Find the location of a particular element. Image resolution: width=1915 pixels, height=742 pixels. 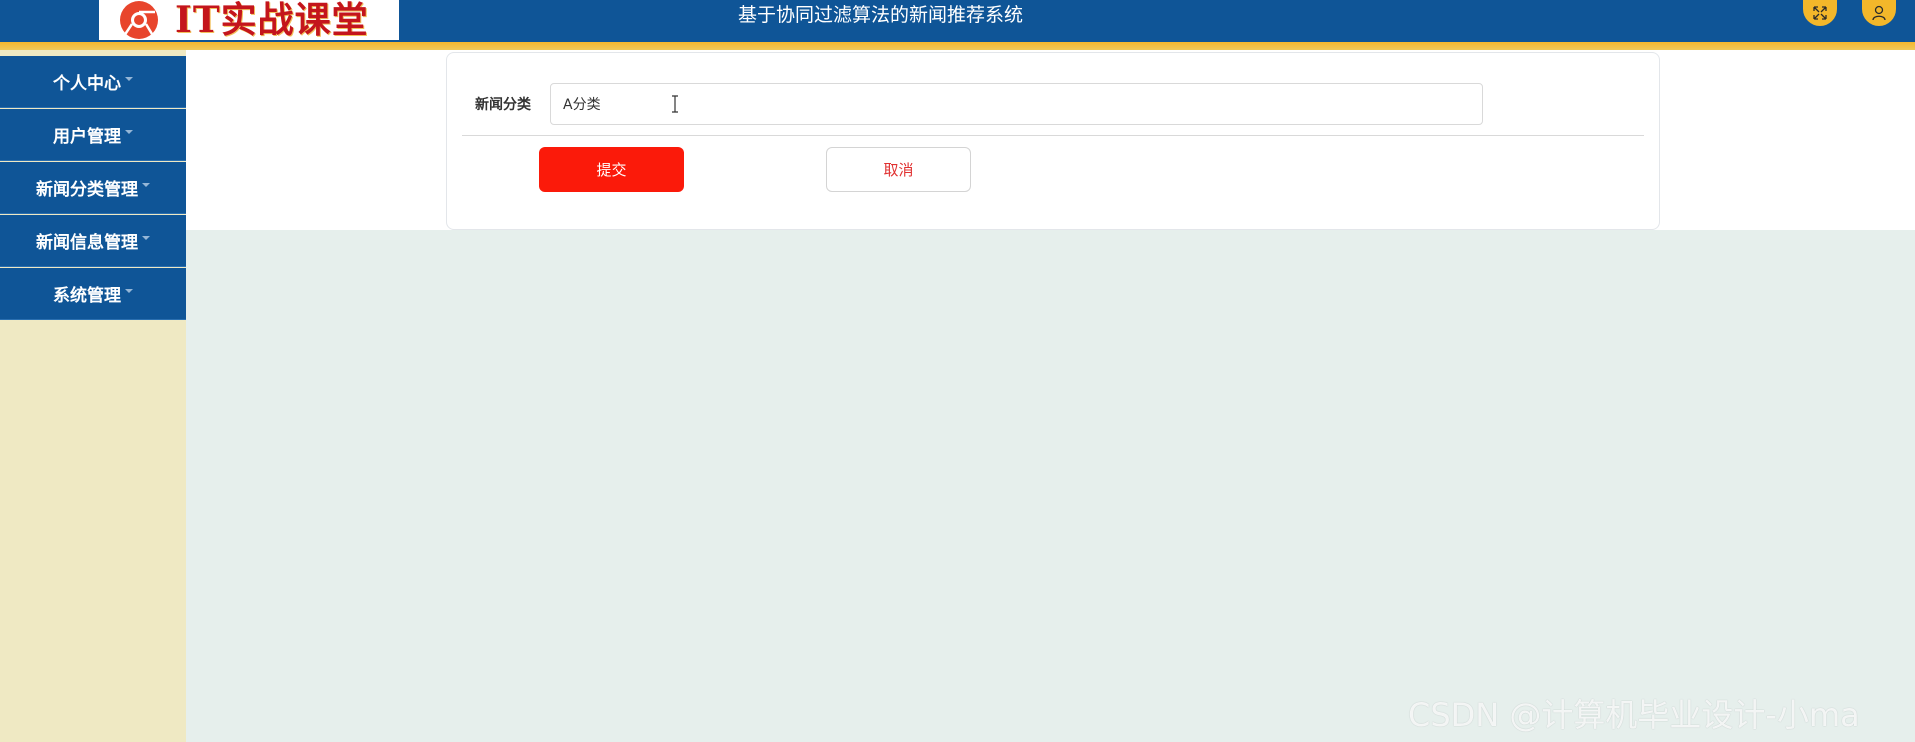

sidebar-item-label: 新闻分类管理 is located at coordinates (87, 190).